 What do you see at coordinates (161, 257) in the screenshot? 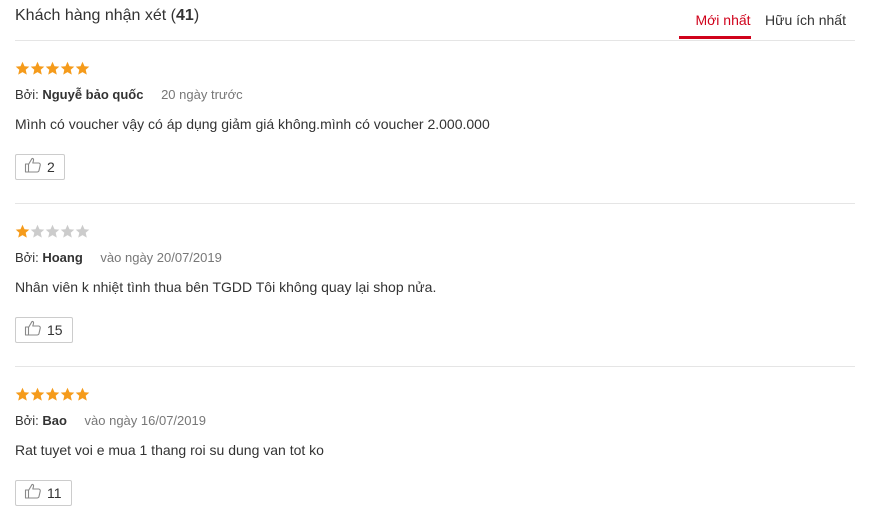
I see `review-date: vào ngày 20/07/2019` at bounding box center [161, 257].